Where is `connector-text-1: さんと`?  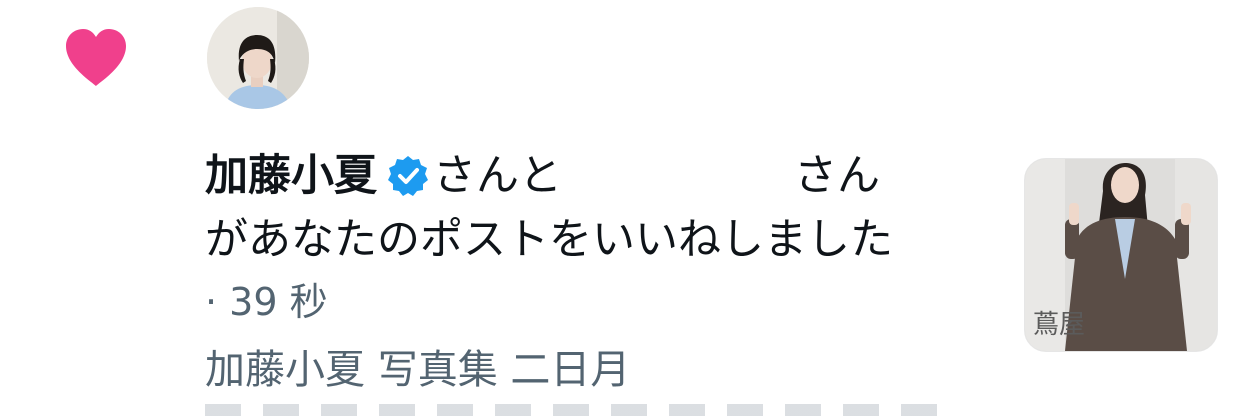 connector-text-1: さんと is located at coordinates (497, 176).